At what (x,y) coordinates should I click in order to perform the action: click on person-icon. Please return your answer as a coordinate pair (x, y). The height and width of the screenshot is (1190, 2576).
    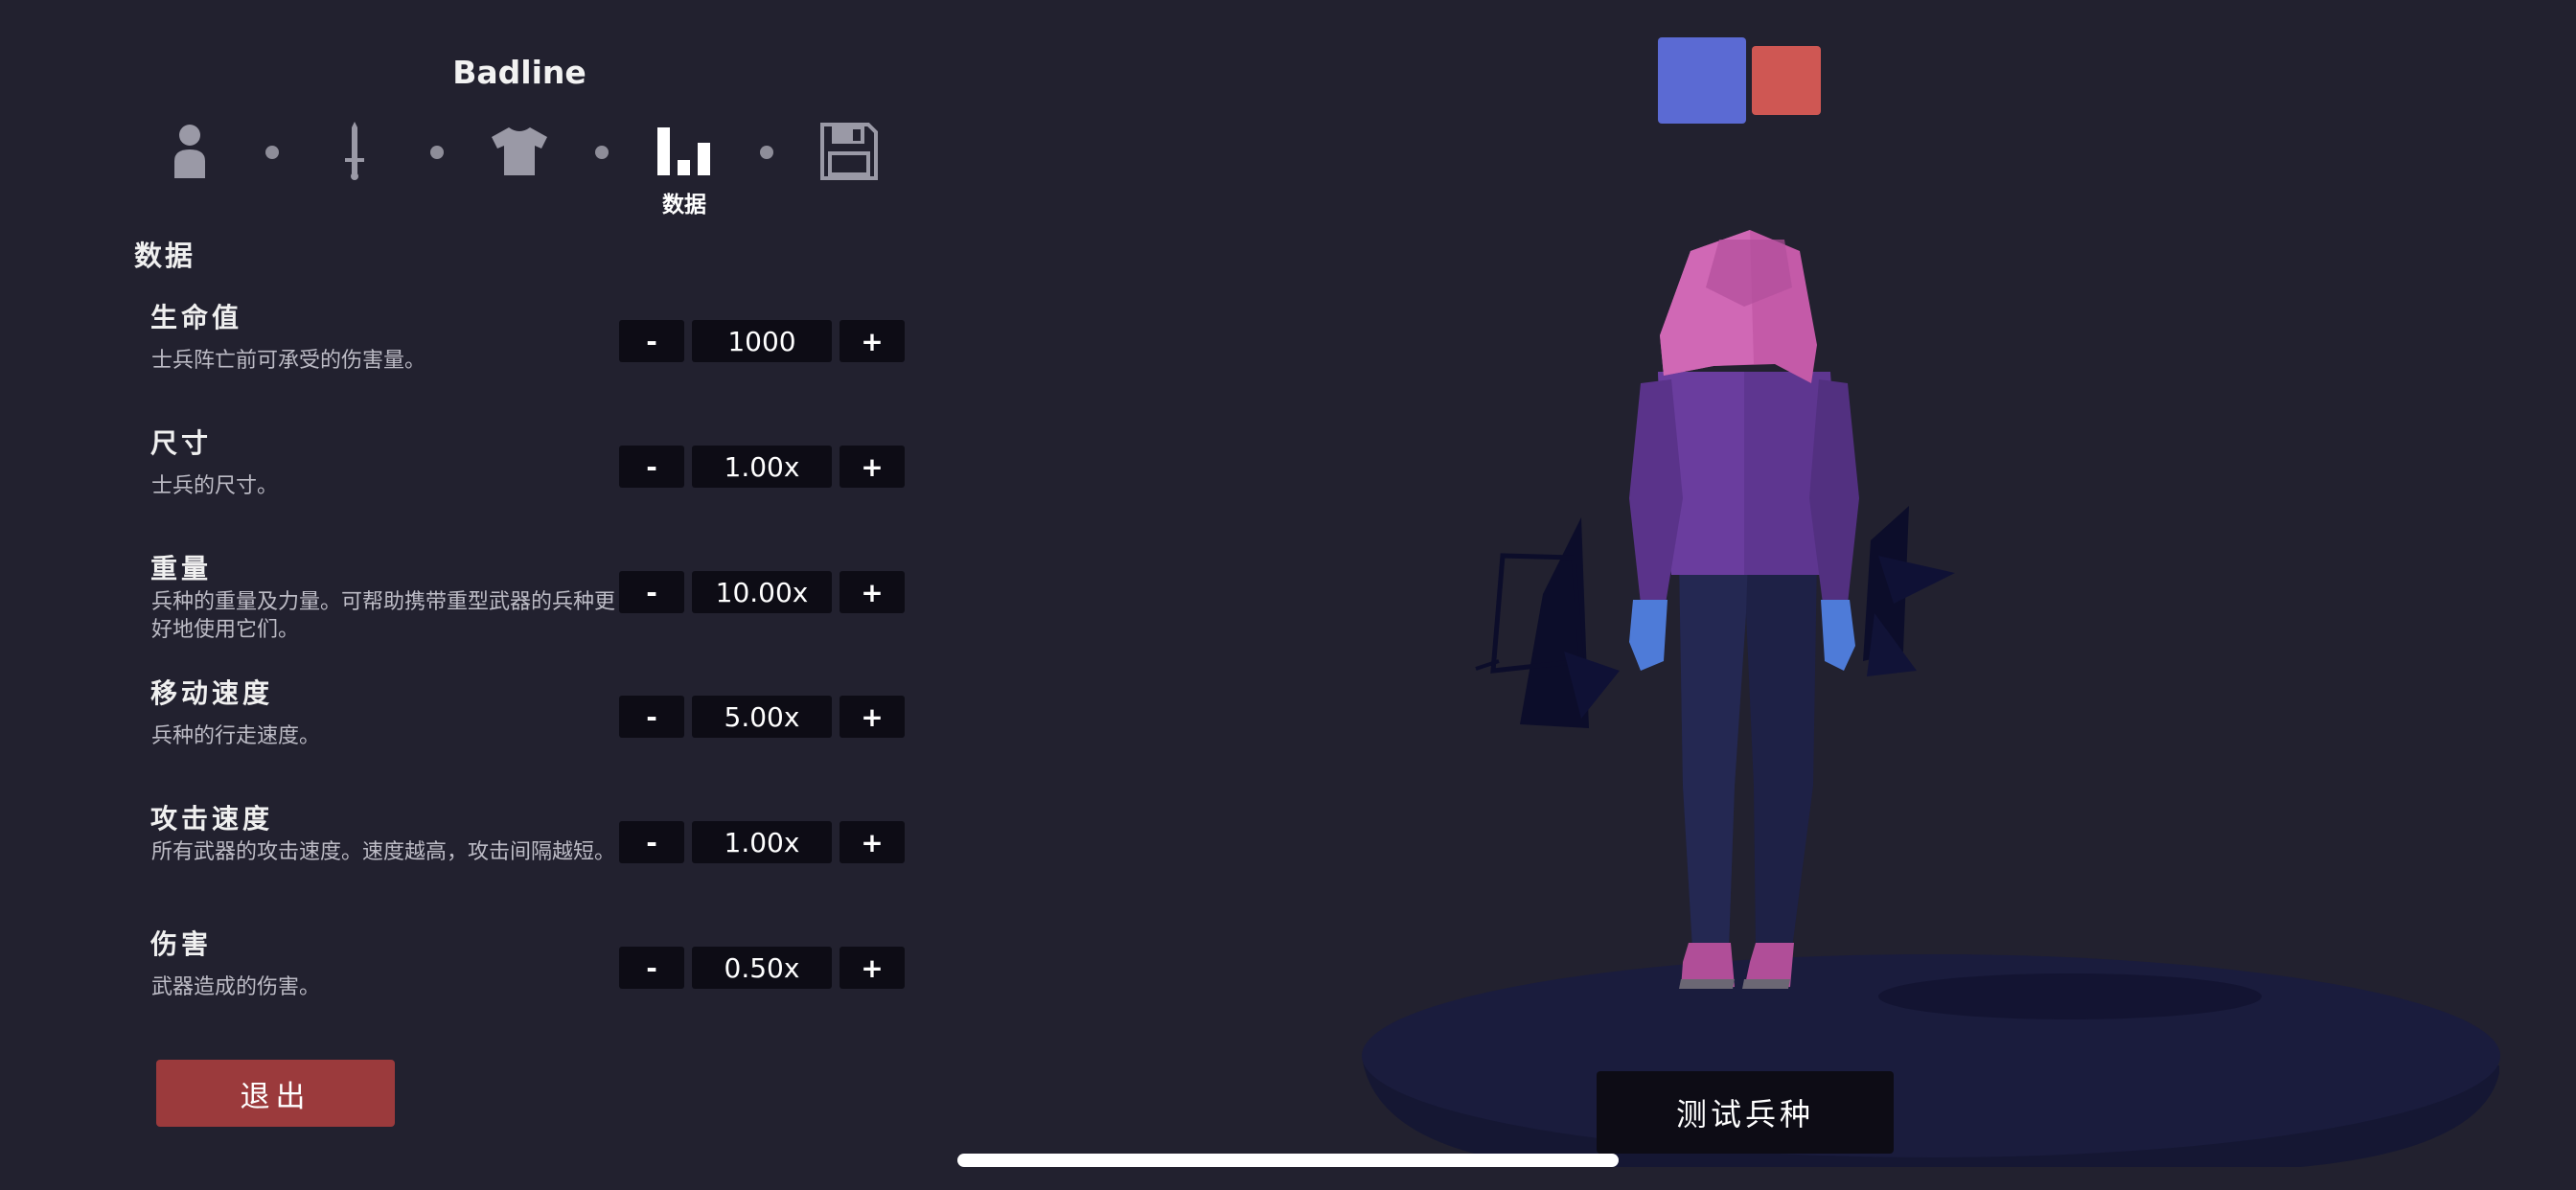
    Looking at the image, I should click on (189, 151).